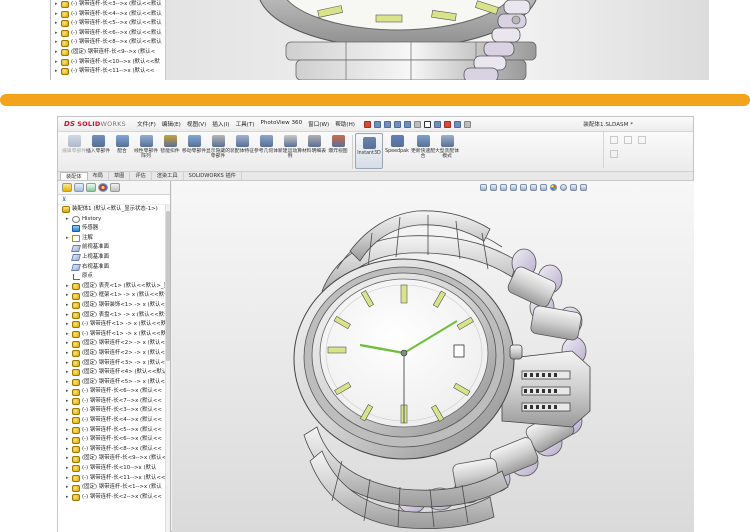 The height and width of the screenshot is (532, 750). What do you see at coordinates (112, 296) in the screenshot?
I see `tree-item: ▸ (固定) 框架<1> -> x (默认<<默认` at bounding box center [112, 296].